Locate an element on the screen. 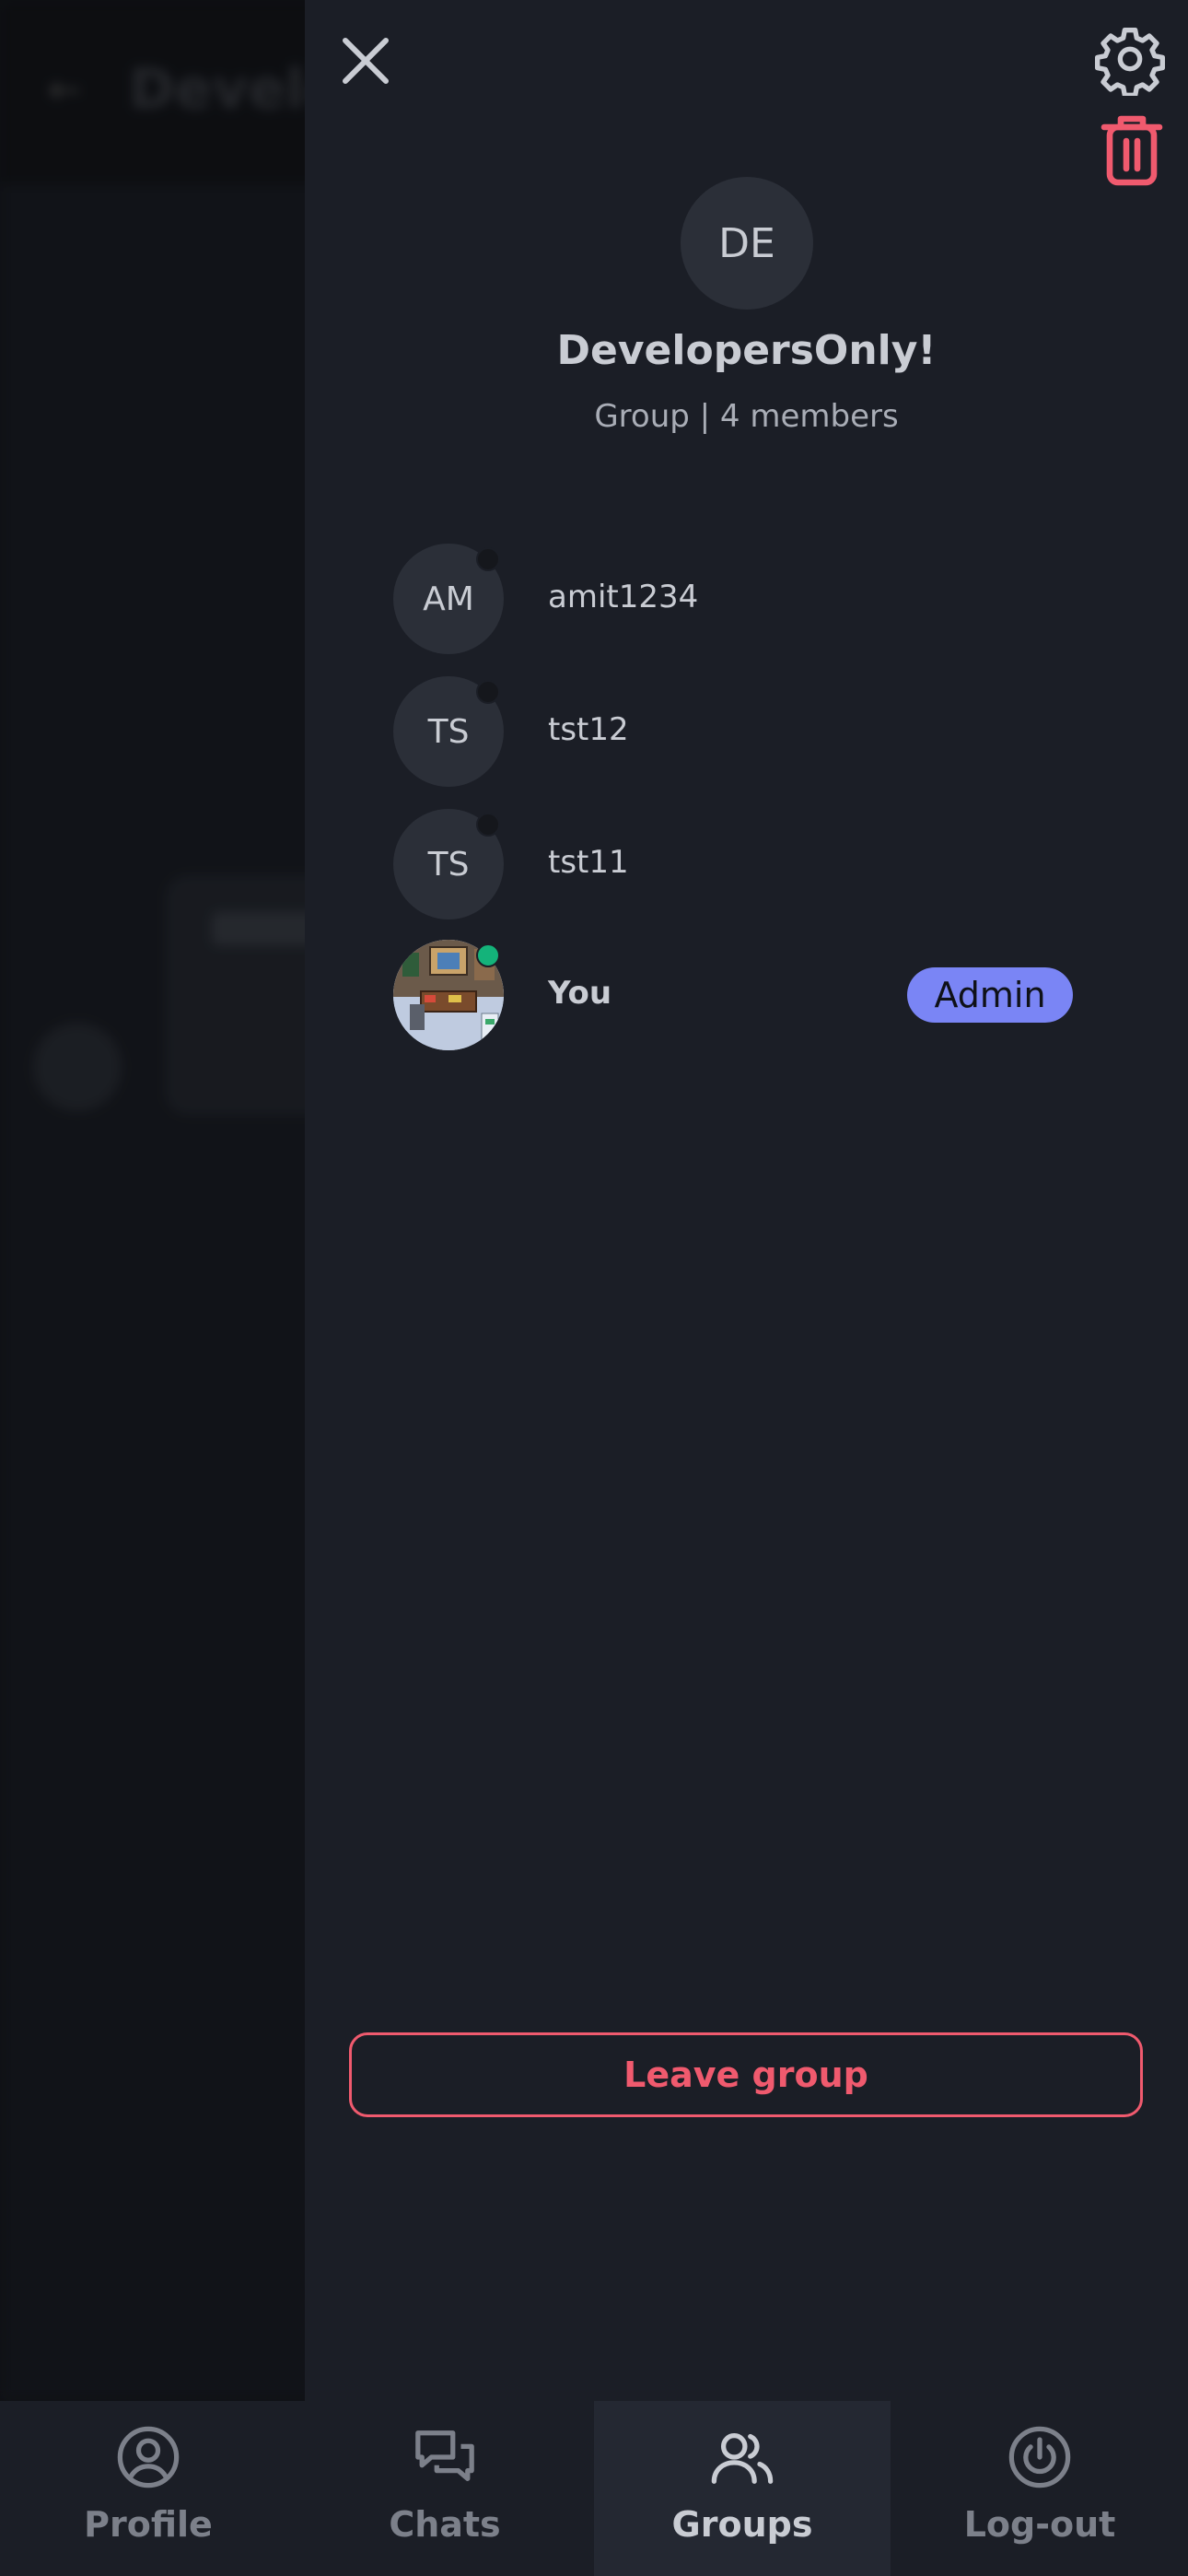 The height and width of the screenshot is (2576, 1188). group-settings-button is located at coordinates (1130, 60).